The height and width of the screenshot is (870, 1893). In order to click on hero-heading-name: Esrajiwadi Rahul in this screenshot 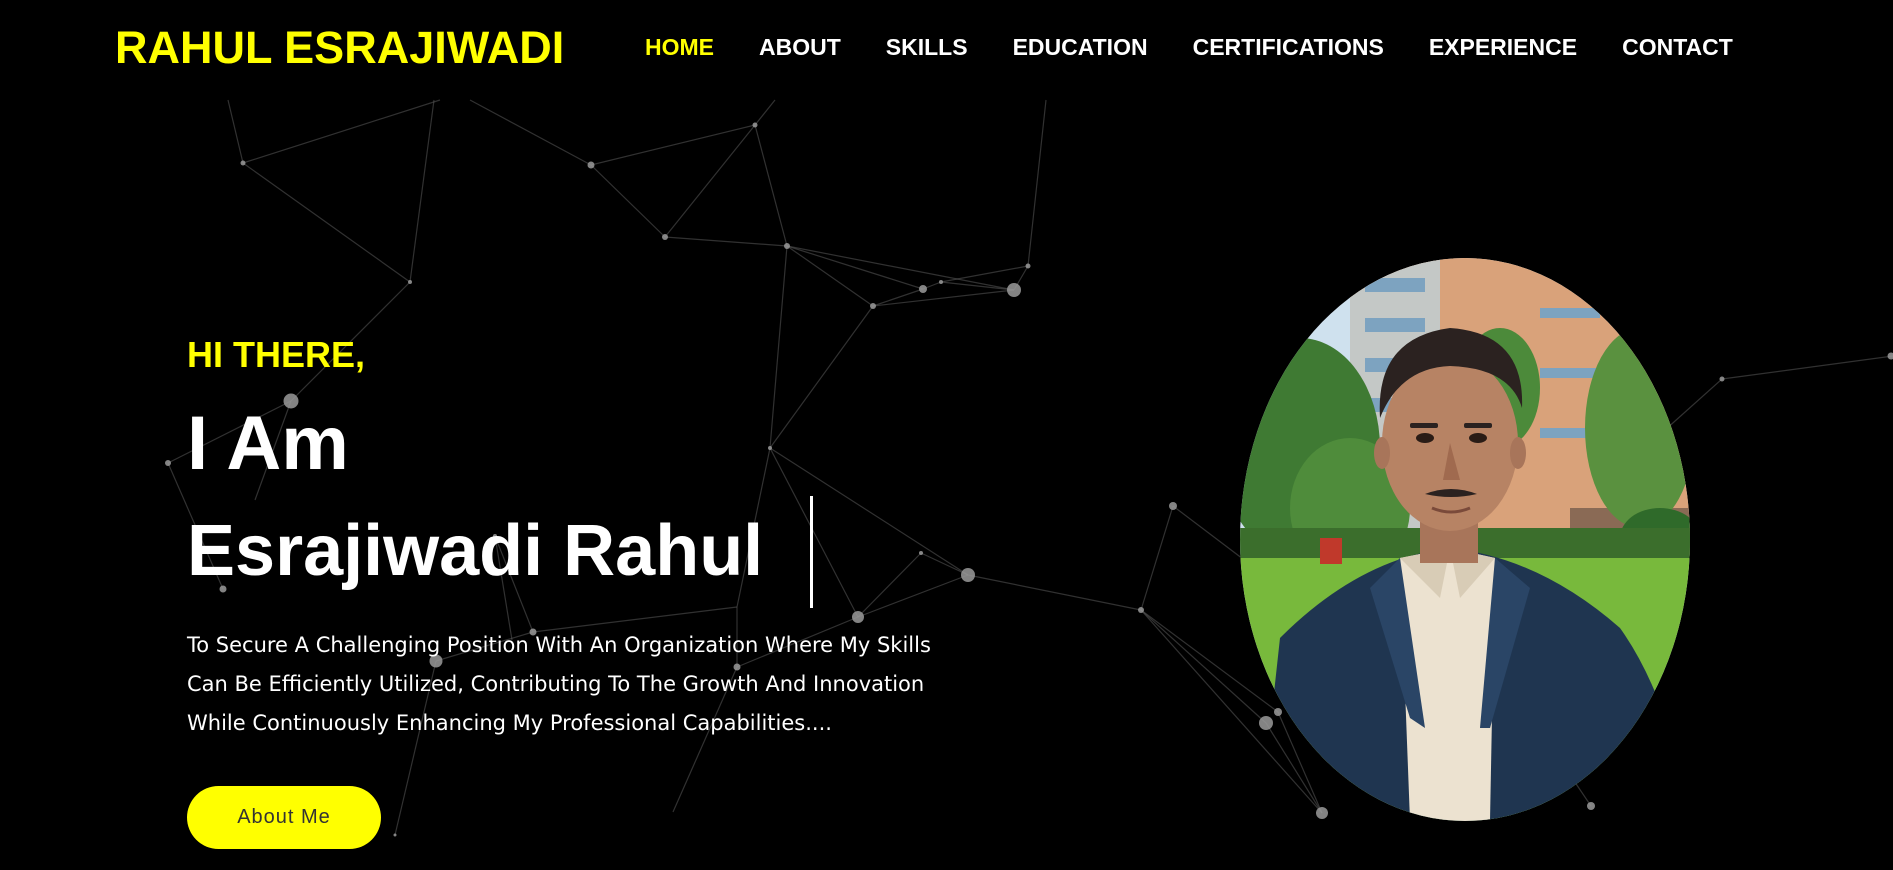, I will do `click(475, 551)`.